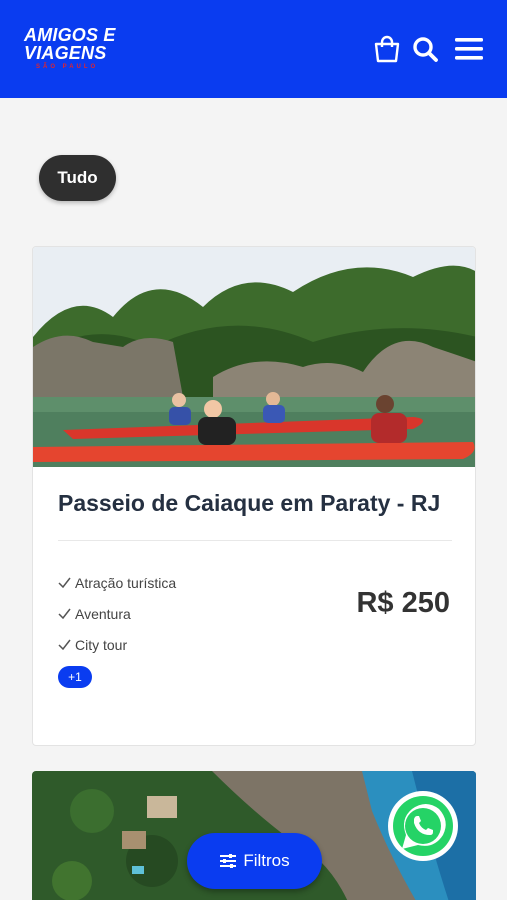 The height and width of the screenshot is (900, 507). What do you see at coordinates (75, 677) in the screenshot?
I see `more-tags-badge: +1` at bounding box center [75, 677].